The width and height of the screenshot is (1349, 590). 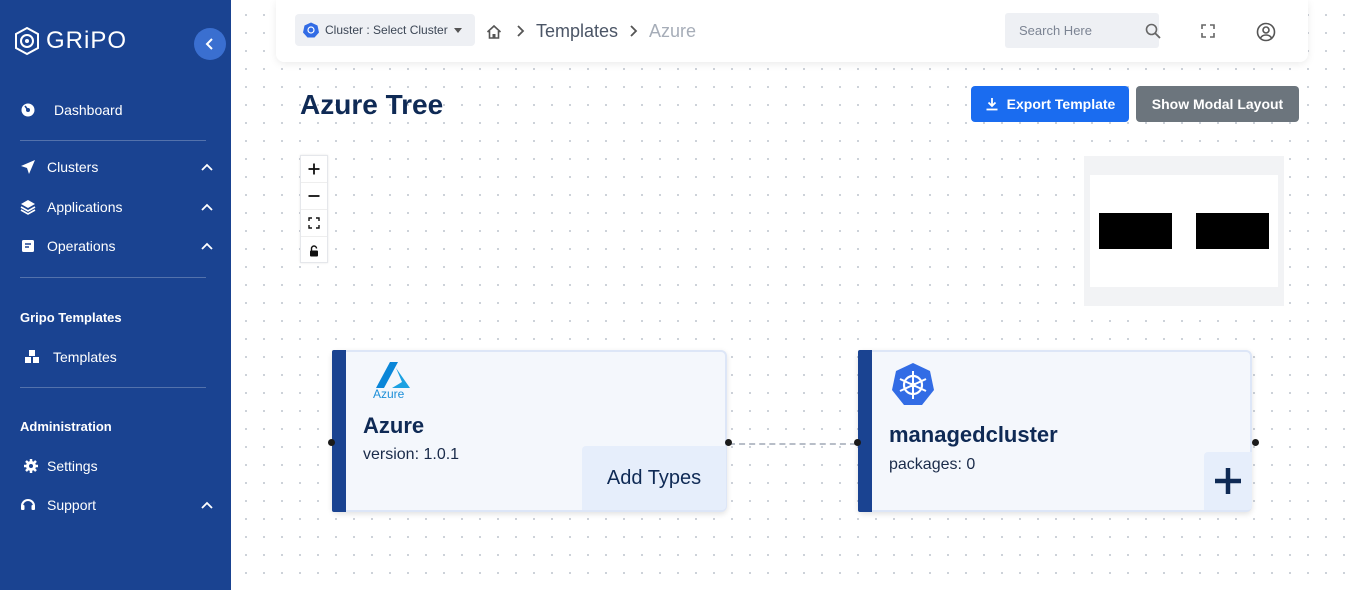 I want to click on document-icon, so click(x=28, y=246).